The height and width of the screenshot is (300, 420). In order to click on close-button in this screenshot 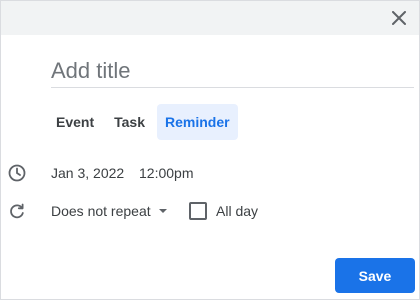, I will do `click(399, 18)`.